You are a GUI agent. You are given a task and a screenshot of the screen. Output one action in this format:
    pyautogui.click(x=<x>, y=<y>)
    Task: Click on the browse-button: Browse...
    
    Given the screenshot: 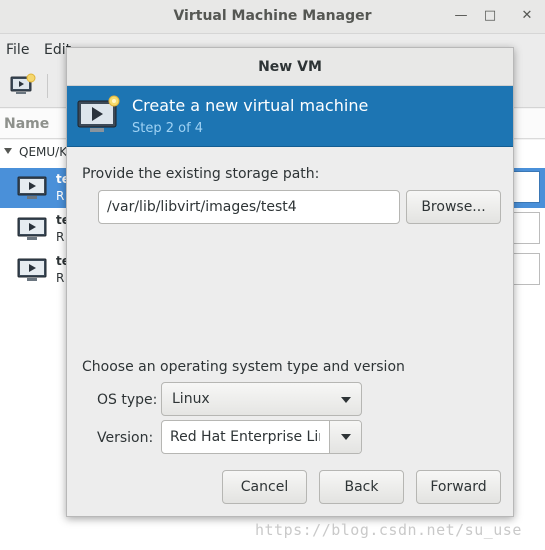 What is the action you would take?
    pyautogui.click(x=453, y=207)
    